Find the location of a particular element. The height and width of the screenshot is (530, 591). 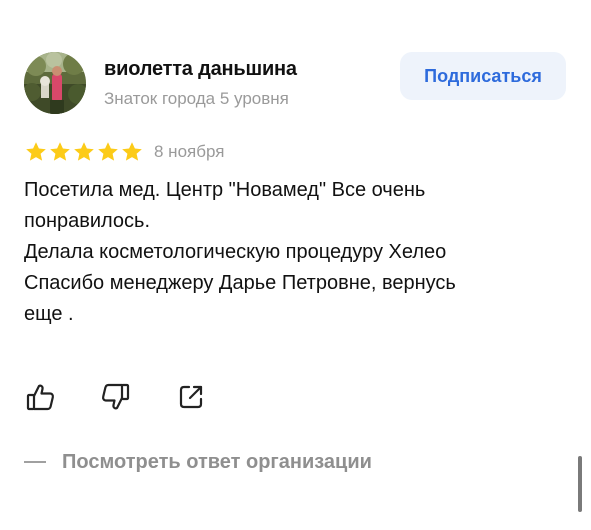

rating-stars is located at coordinates (84, 152).